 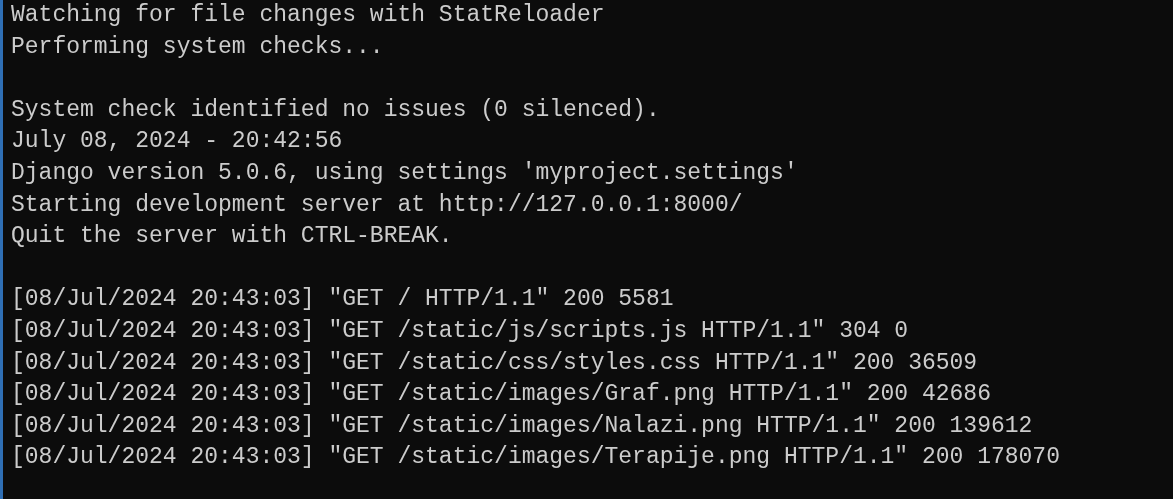 What do you see at coordinates (494, 363) in the screenshot?
I see `console-line: [08/Jul/2024 20:43:03] "GET /static/css/styles.css HTTP/1.1" 200 36509` at bounding box center [494, 363].